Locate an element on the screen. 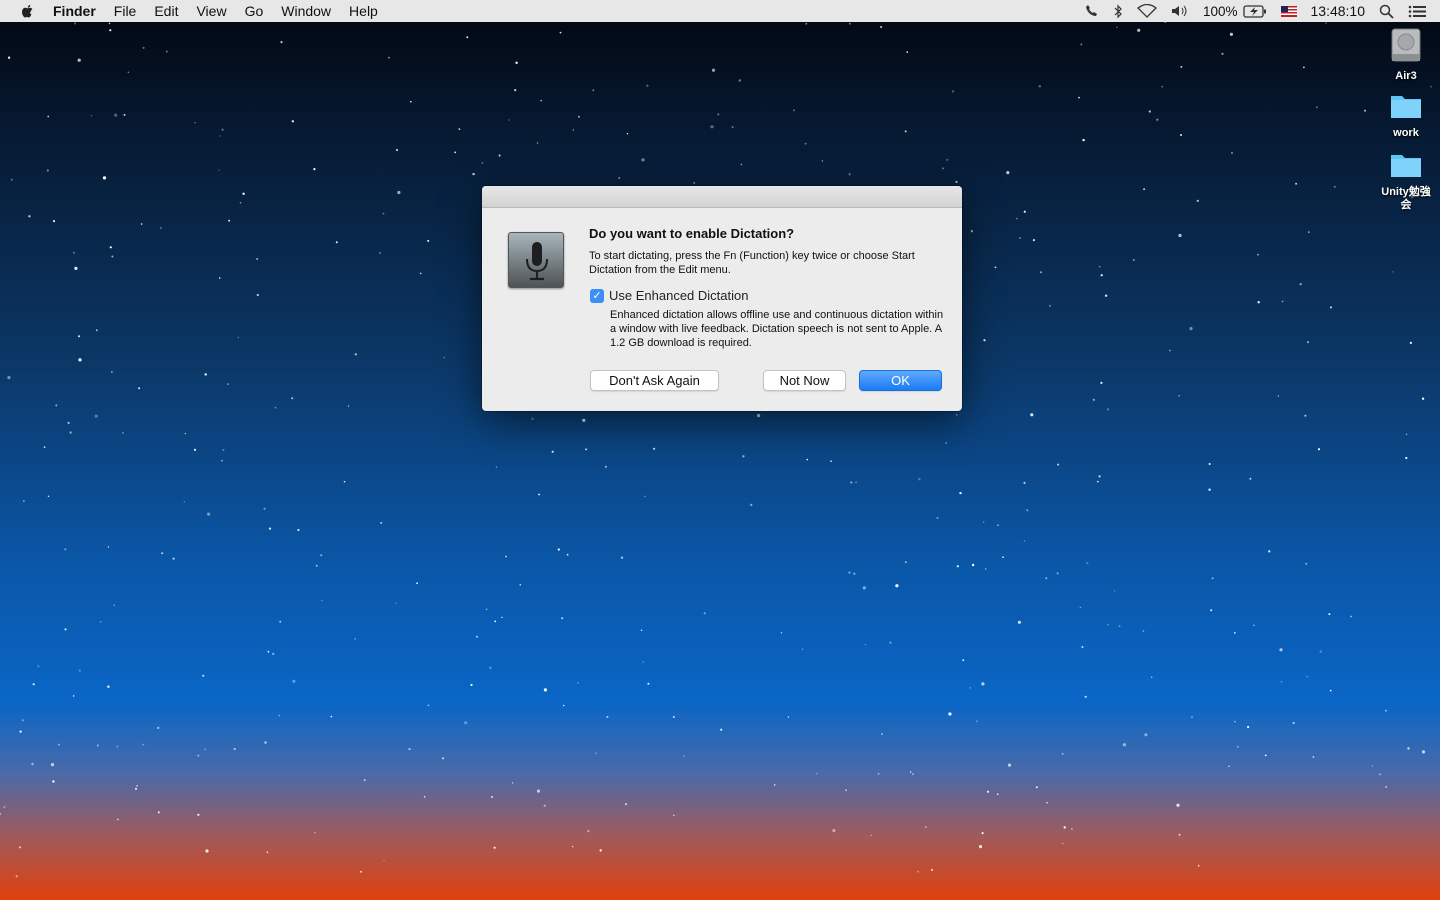 This screenshot has height=900, width=1440. menu-finder: Finder is located at coordinates (74, 11).